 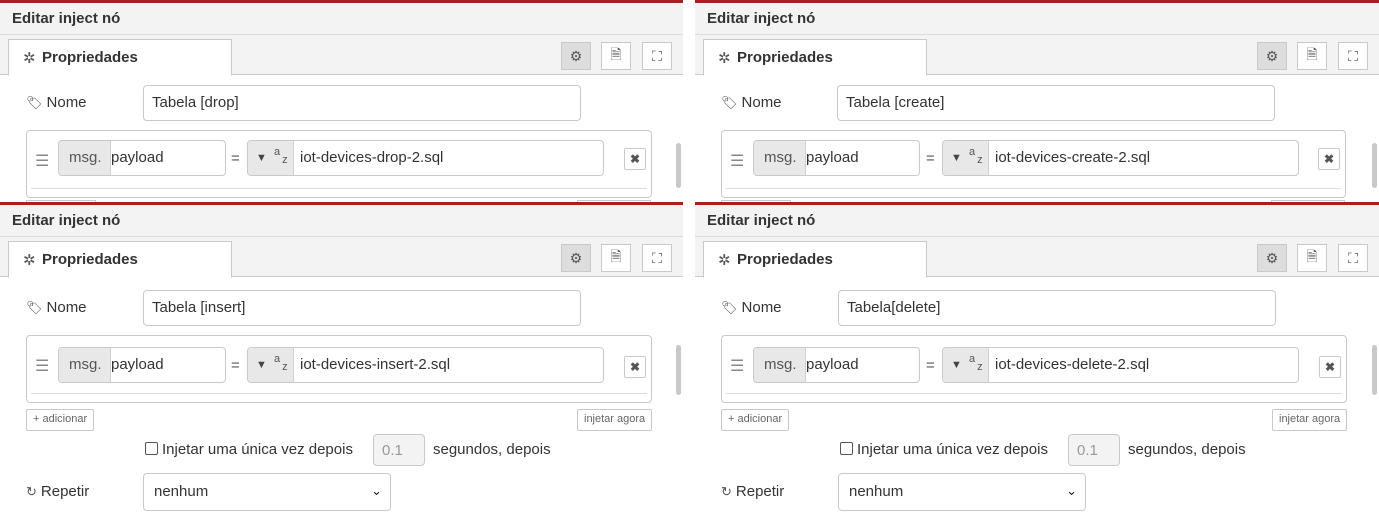 What do you see at coordinates (425, 158) in the screenshot?
I see `payload-input: ▼ az iot-devices-drop-2.sql` at bounding box center [425, 158].